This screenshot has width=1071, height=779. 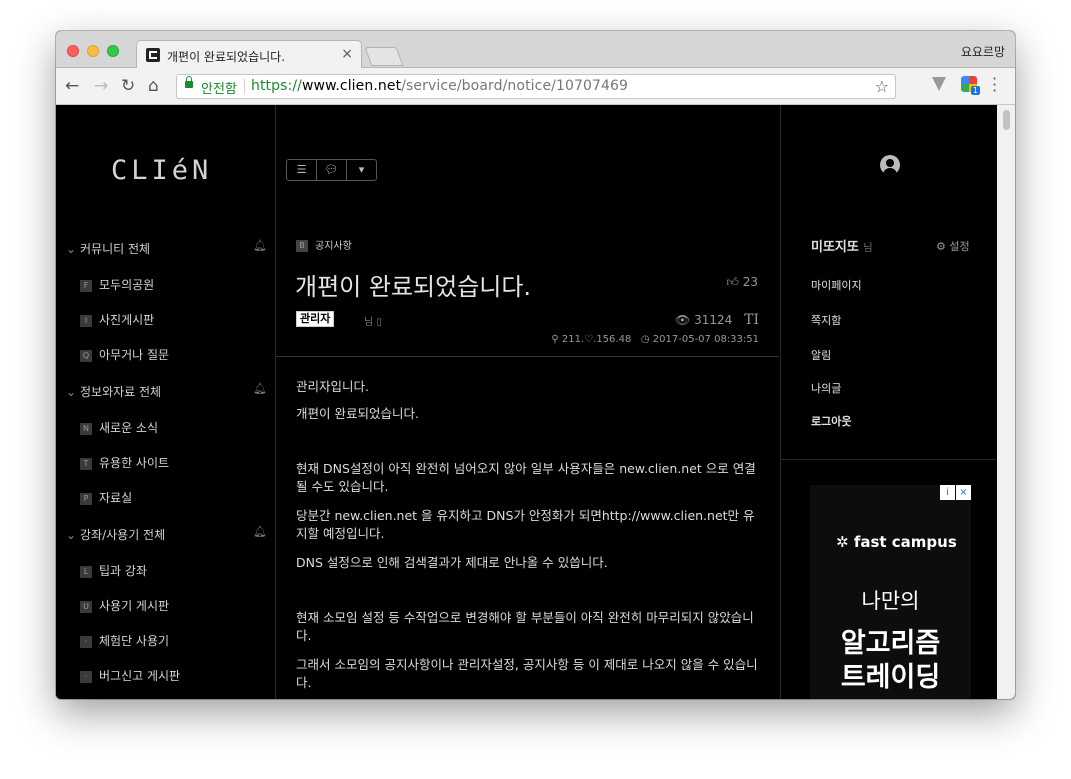 What do you see at coordinates (963, 492) in the screenshot?
I see `ad-close-icon: ×` at bounding box center [963, 492].